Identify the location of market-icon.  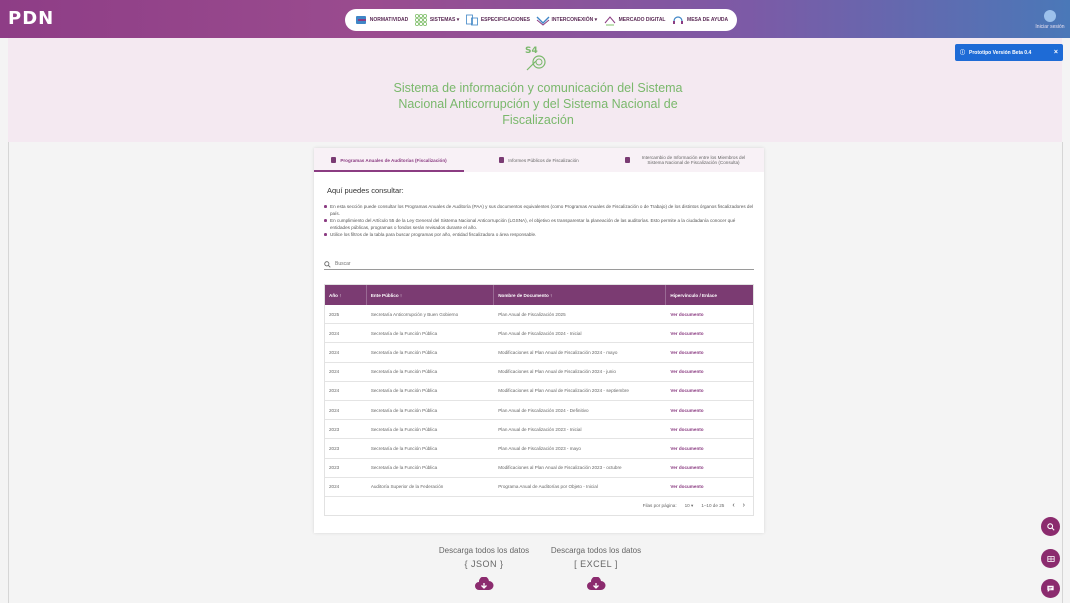
(610, 21).